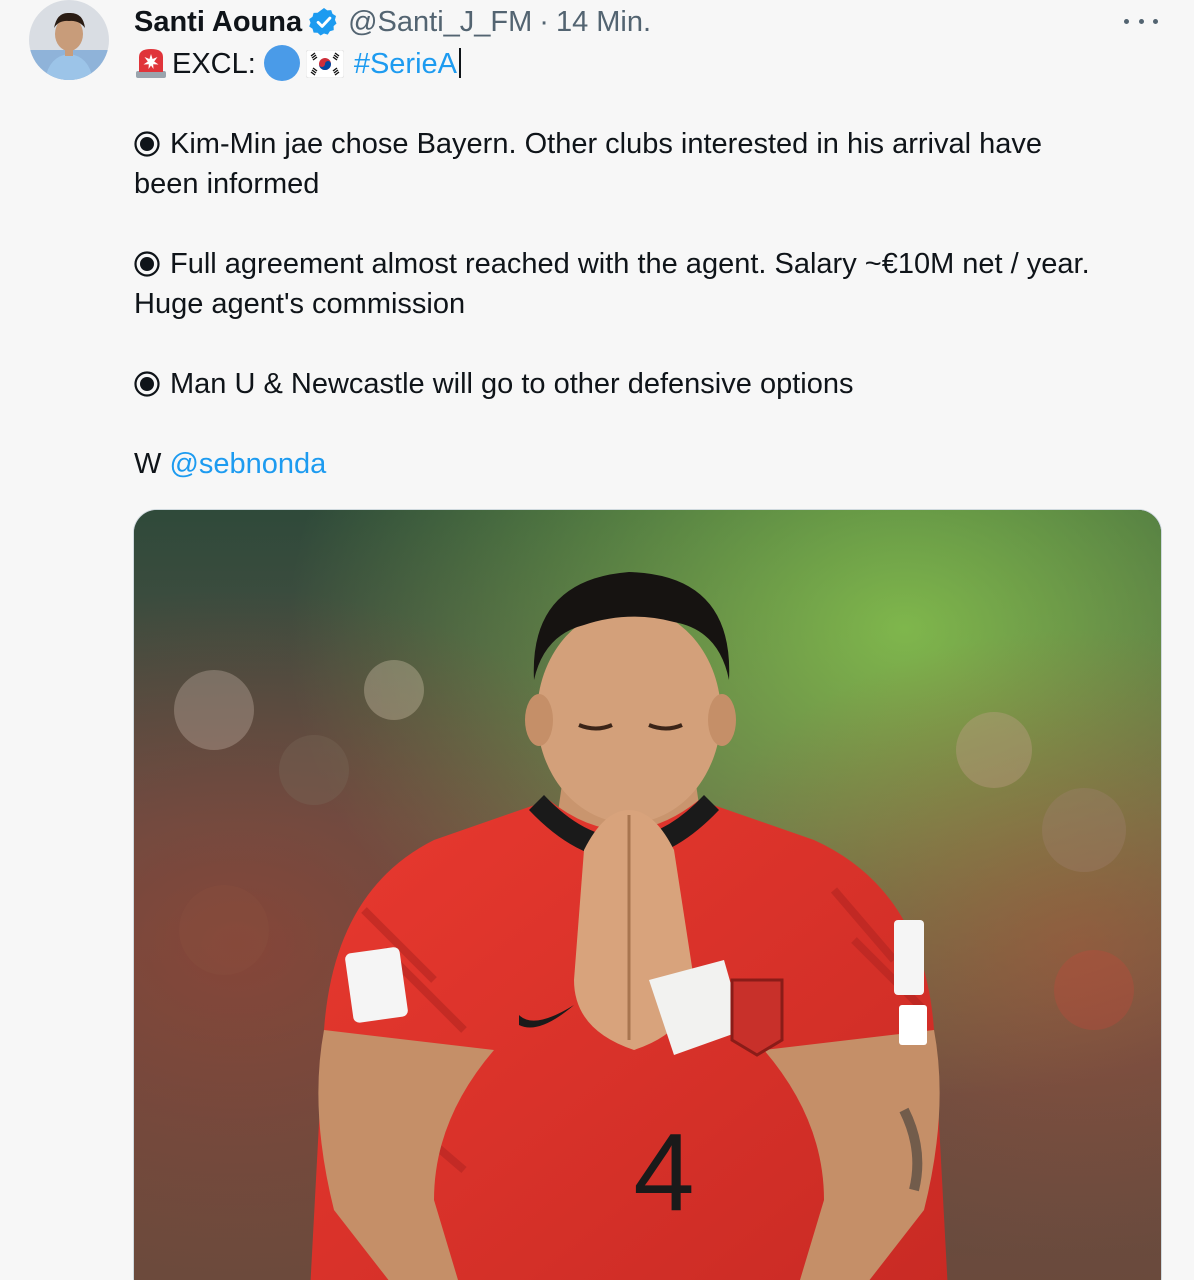 This screenshot has height=1280, width=1194. Describe the element at coordinates (148, 464) in the screenshot. I see `credit-prefix: W` at that location.